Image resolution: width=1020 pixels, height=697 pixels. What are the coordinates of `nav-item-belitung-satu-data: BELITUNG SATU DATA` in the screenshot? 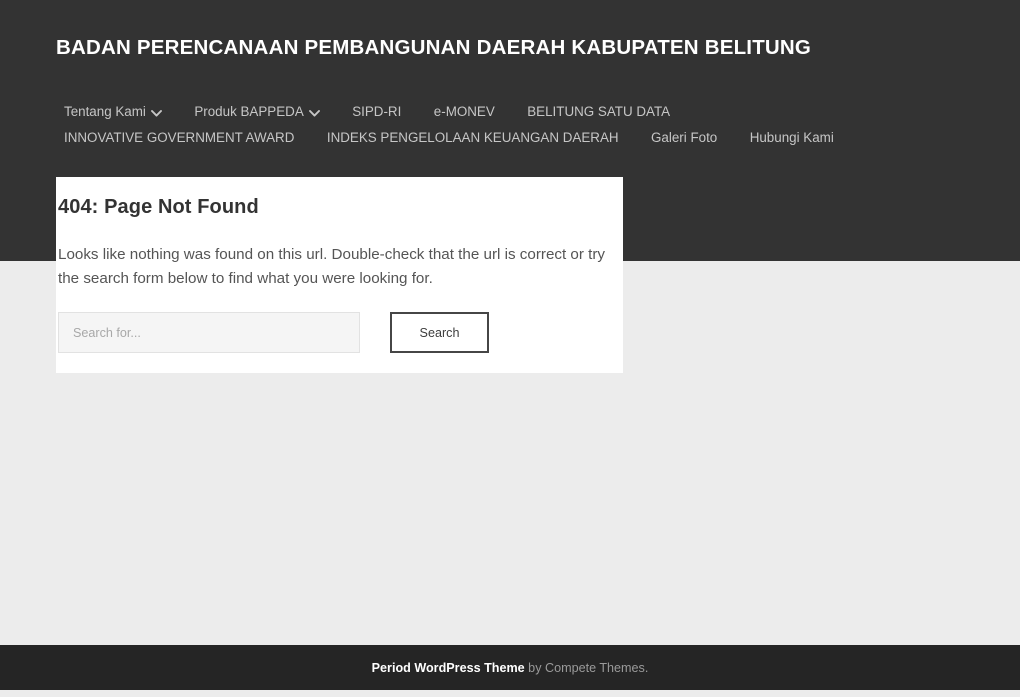 It's located at (598, 112).